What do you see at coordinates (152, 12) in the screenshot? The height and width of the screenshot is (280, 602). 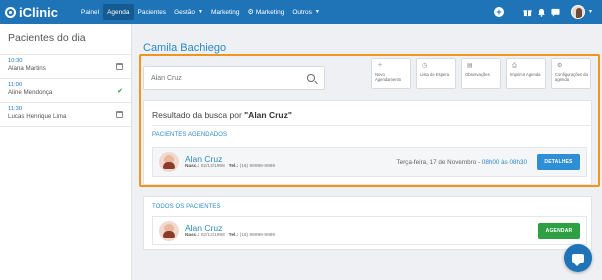 I see `nav-item-pacientes: Pacientes` at bounding box center [152, 12].